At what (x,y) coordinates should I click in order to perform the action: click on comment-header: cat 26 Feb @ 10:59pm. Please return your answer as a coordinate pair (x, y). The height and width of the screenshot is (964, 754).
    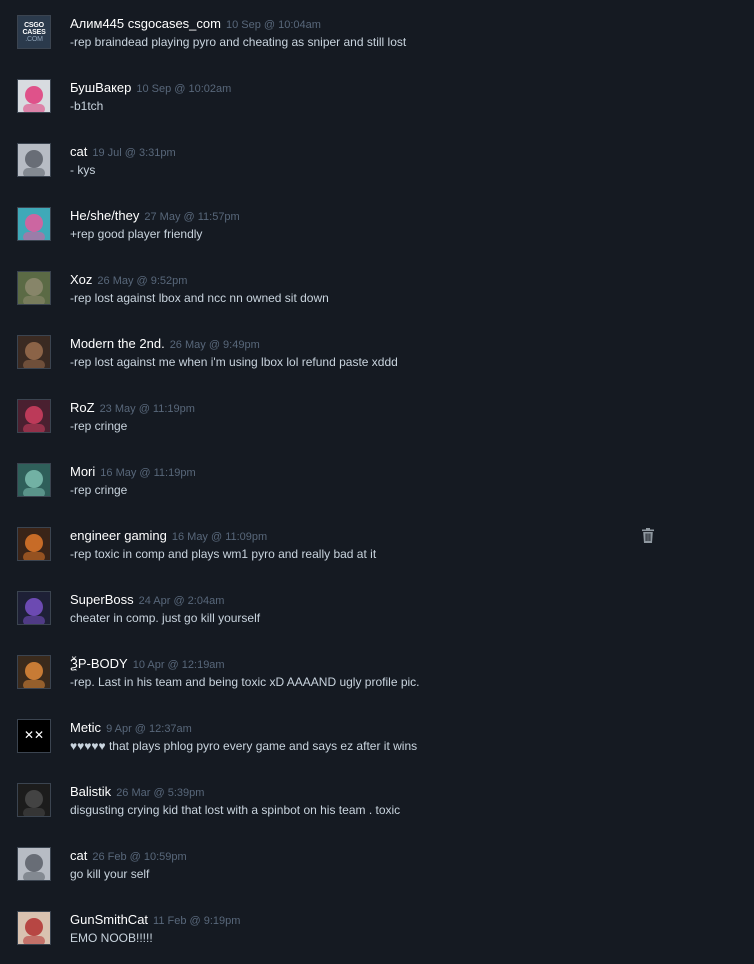
    Looking at the image, I should click on (402, 856).